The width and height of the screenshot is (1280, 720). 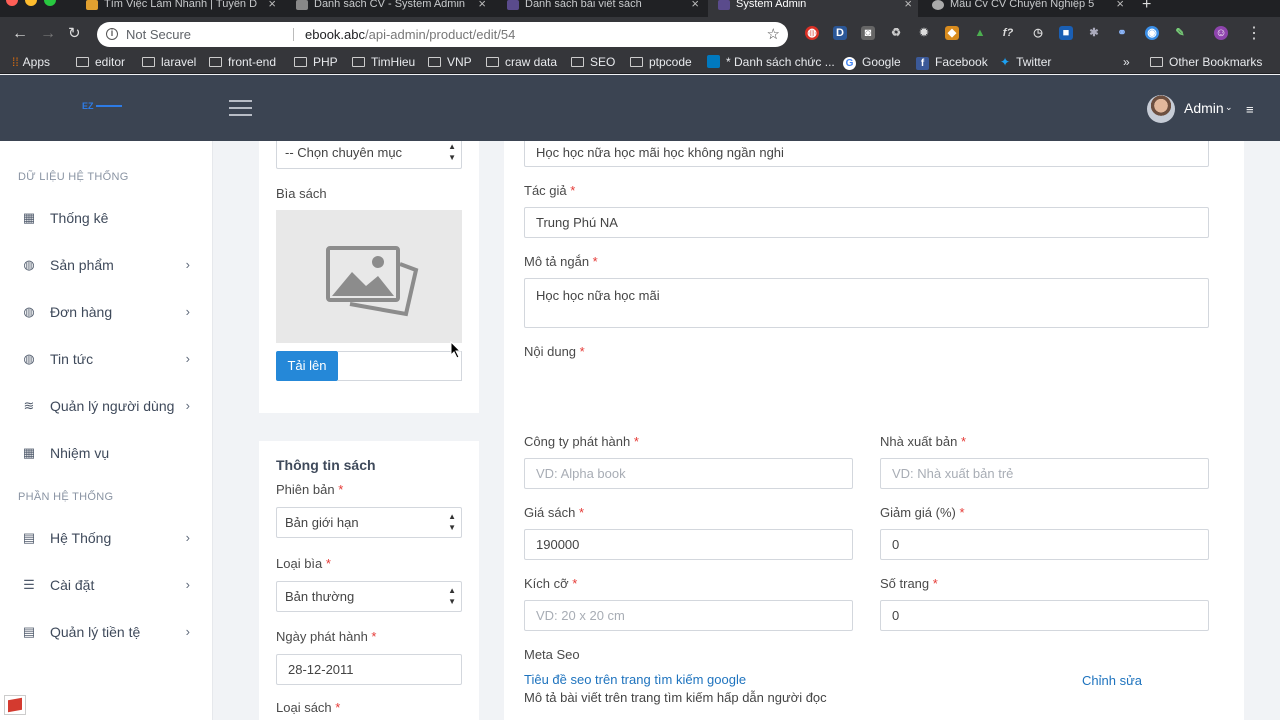 What do you see at coordinates (1152, 8) in the screenshot?
I see `new-tab-button: +` at bounding box center [1152, 8].